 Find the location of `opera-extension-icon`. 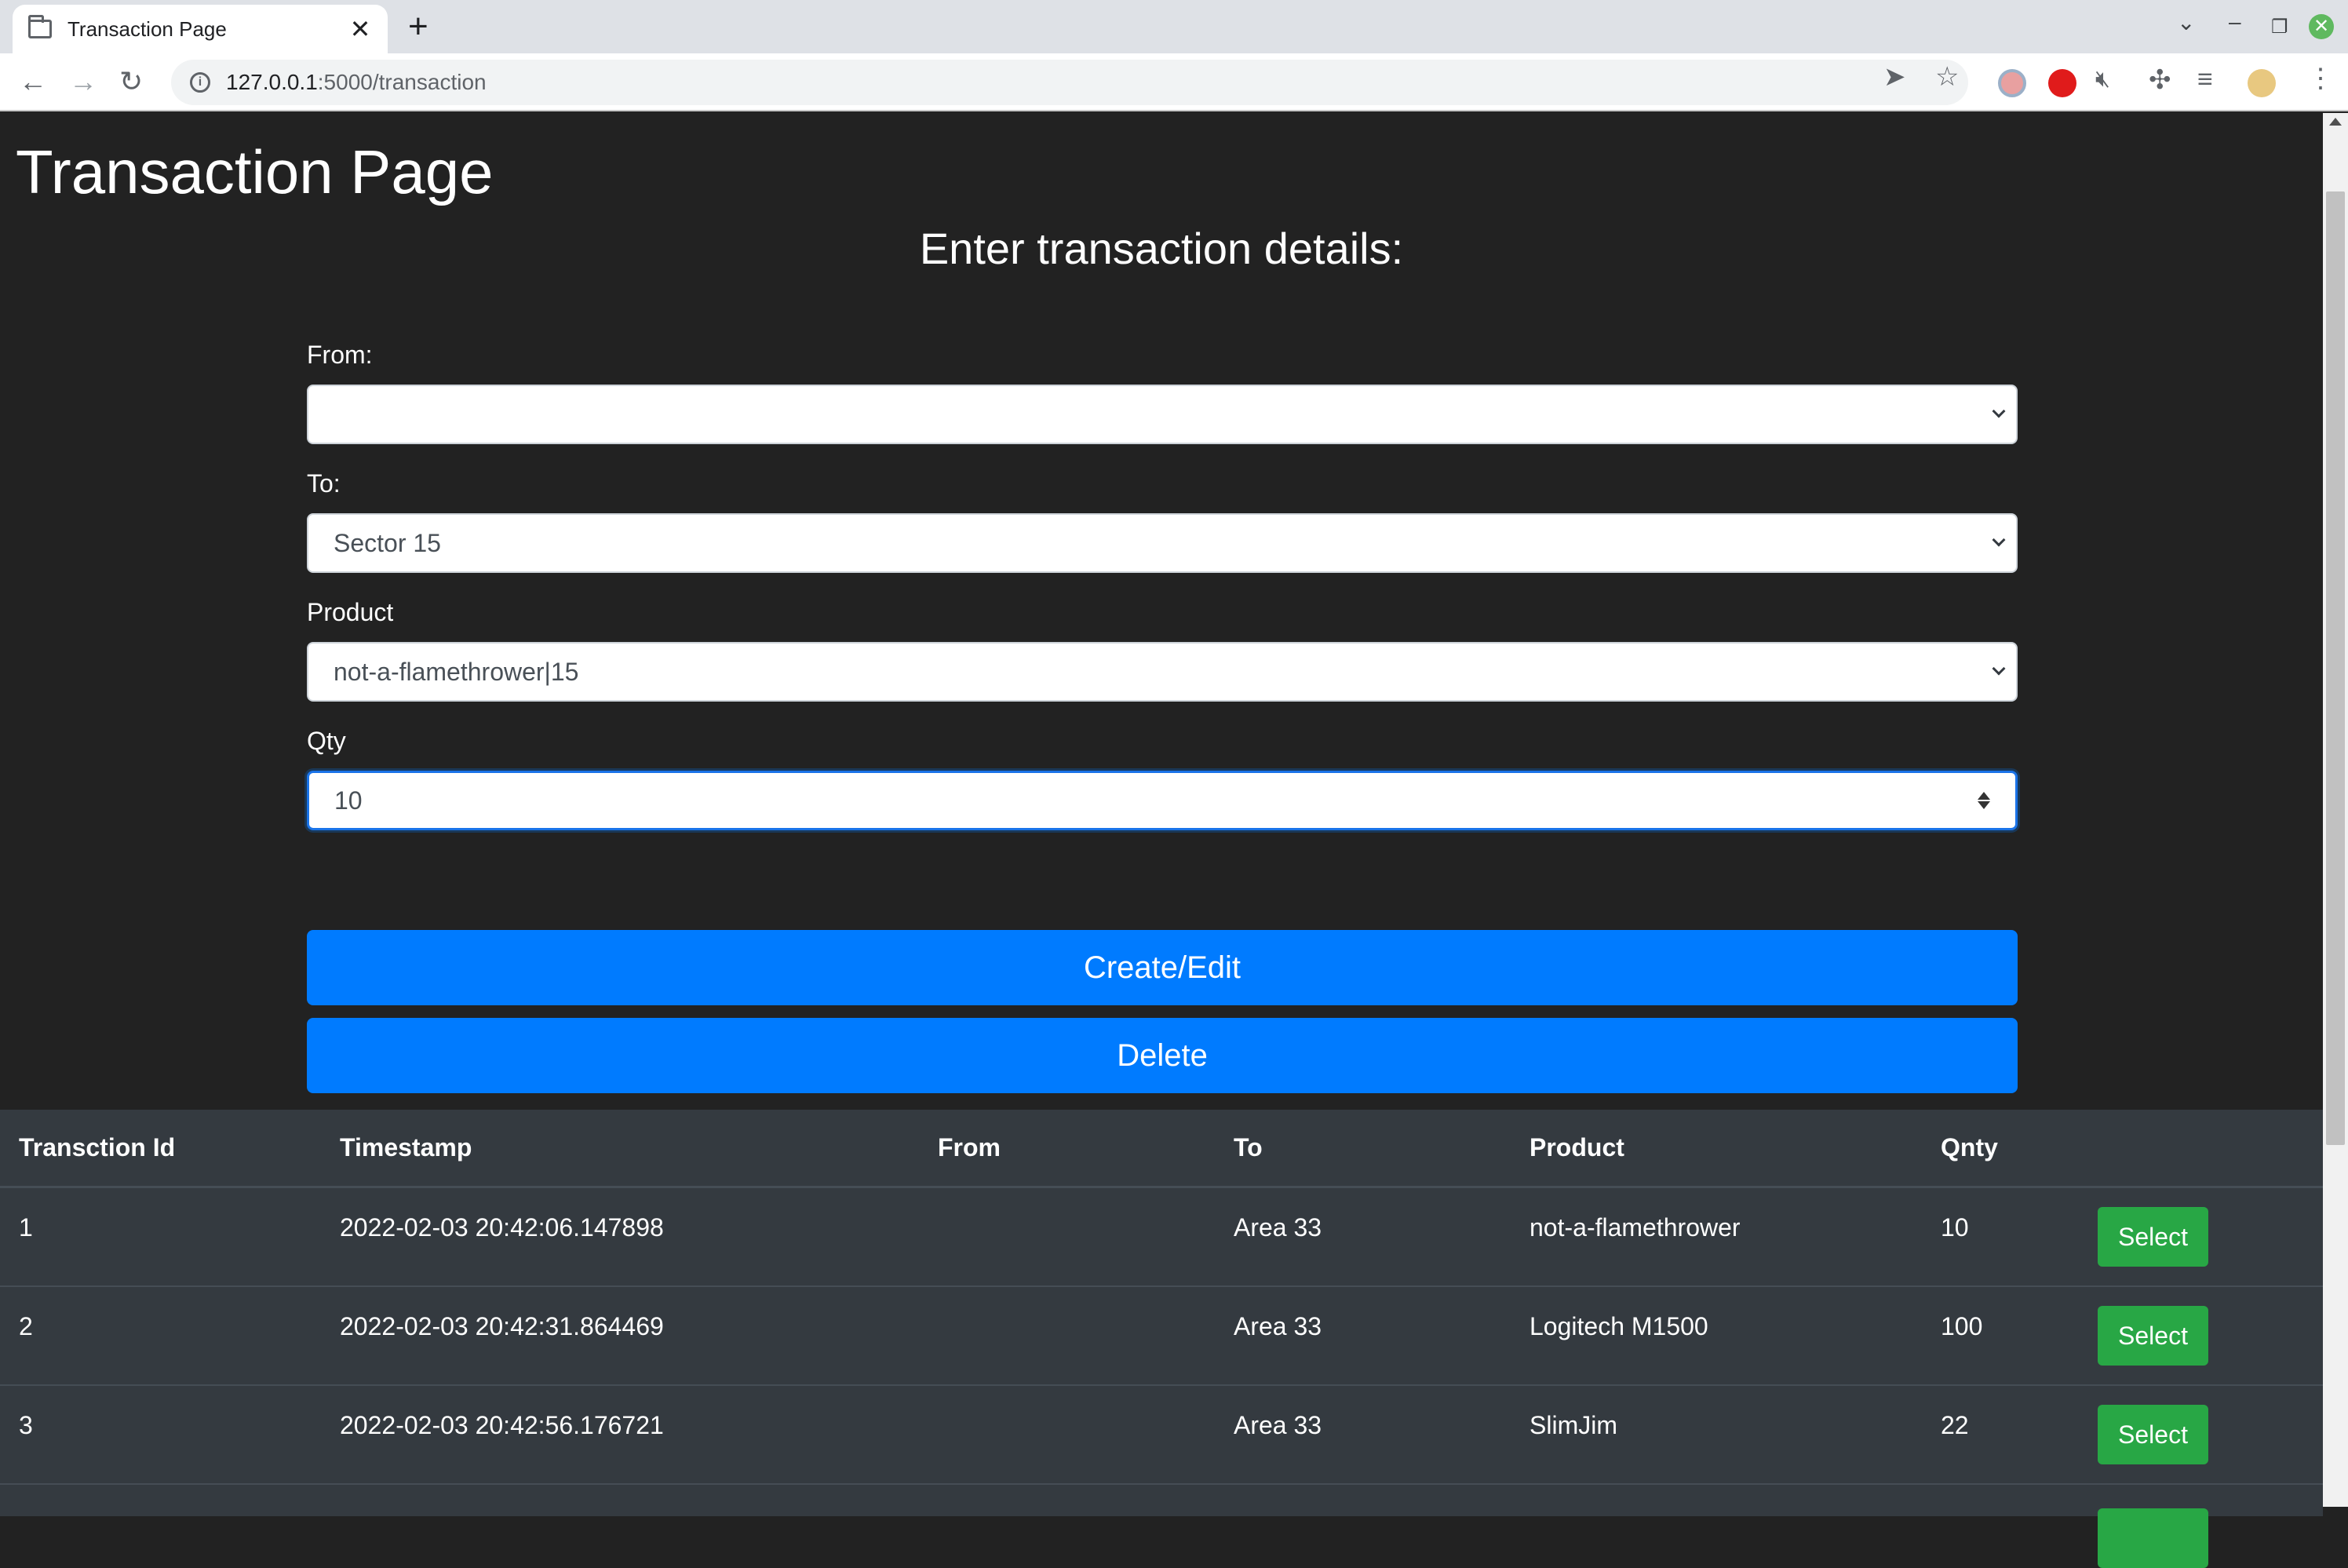

opera-extension-icon is located at coordinates (2062, 83).